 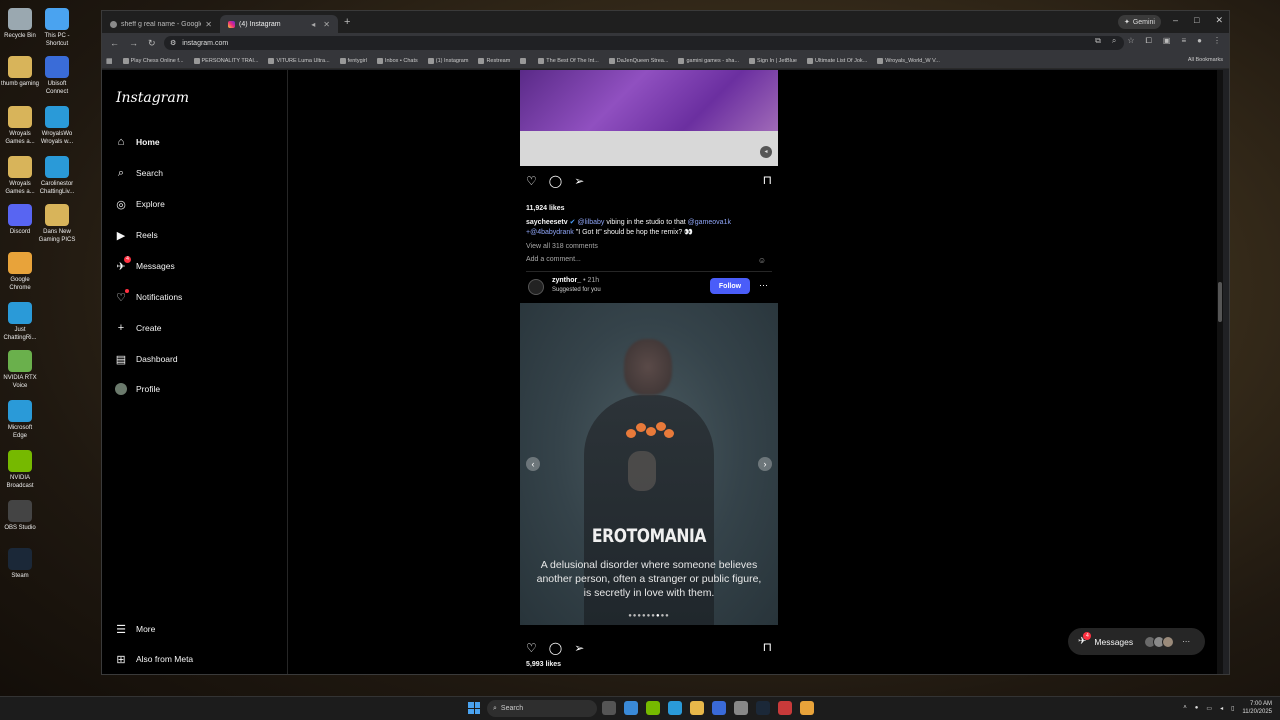 What do you see at coordinates (649, 100) in the screenshot?
I see `post-media` at bounding box center [649, 100].